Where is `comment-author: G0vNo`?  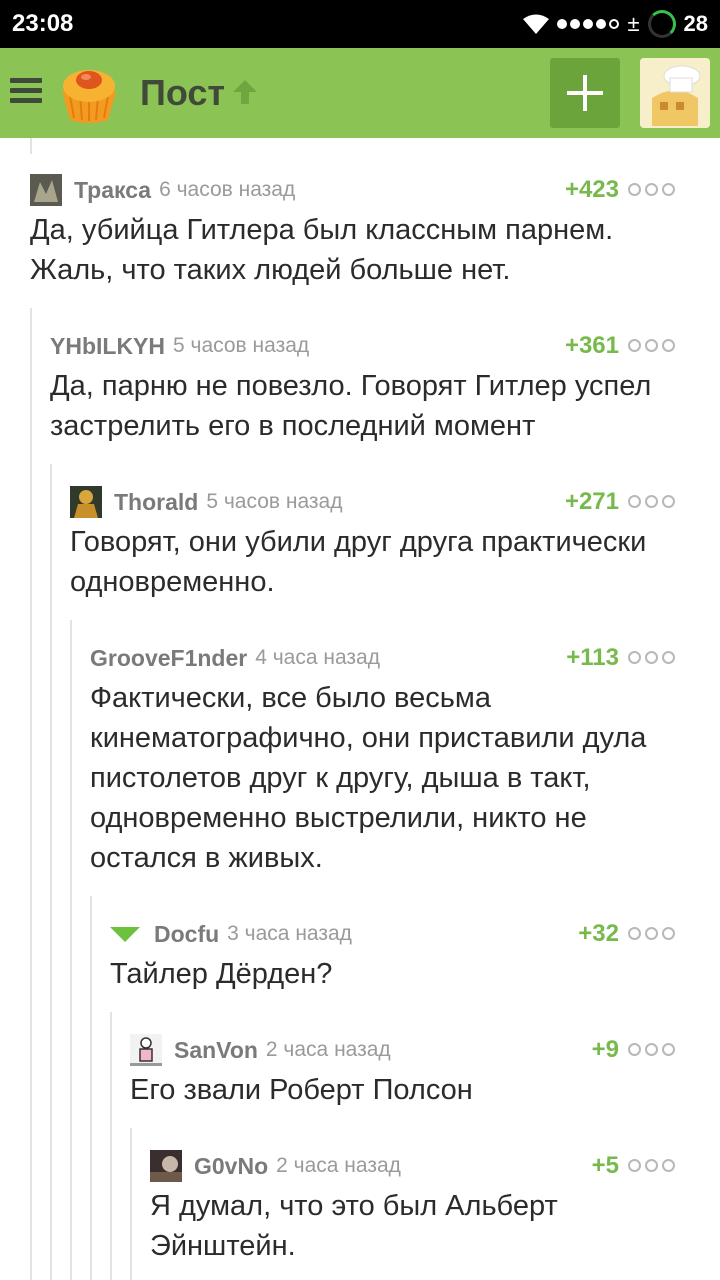 comment-author: G0vNo is located at coordinates (231, 1166).